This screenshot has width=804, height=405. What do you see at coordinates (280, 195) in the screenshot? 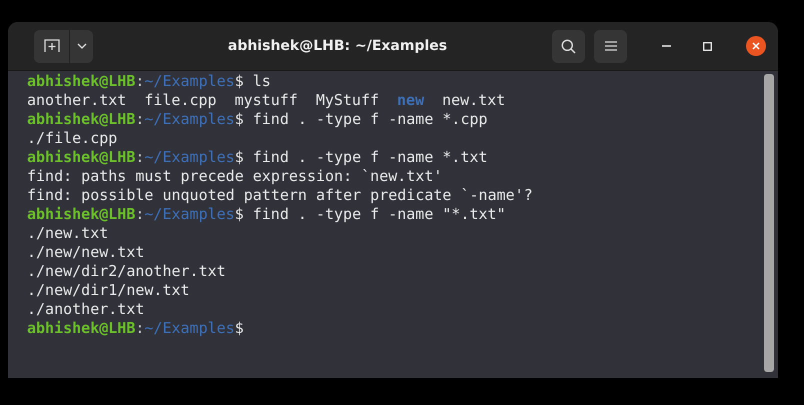
I see `output-text: find: possible unquoted pattern after predicate `-name'?` at bounding box center [280, 195].